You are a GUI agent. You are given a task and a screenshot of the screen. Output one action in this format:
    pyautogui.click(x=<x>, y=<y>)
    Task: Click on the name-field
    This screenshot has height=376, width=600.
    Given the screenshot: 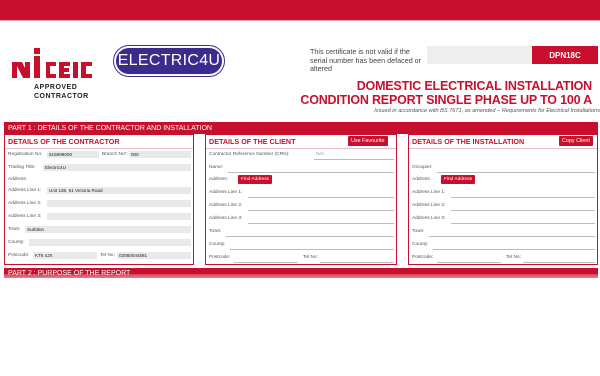 What is the action you would take?
    pyautogui.click(x=311, y=172)
    